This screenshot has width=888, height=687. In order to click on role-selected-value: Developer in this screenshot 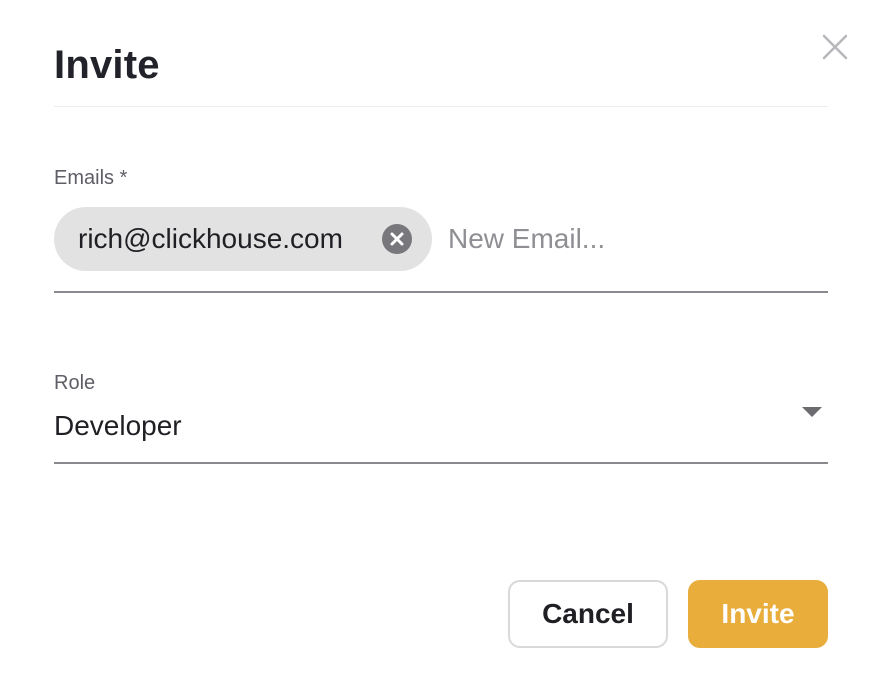, I will do `click(118, 425)`.